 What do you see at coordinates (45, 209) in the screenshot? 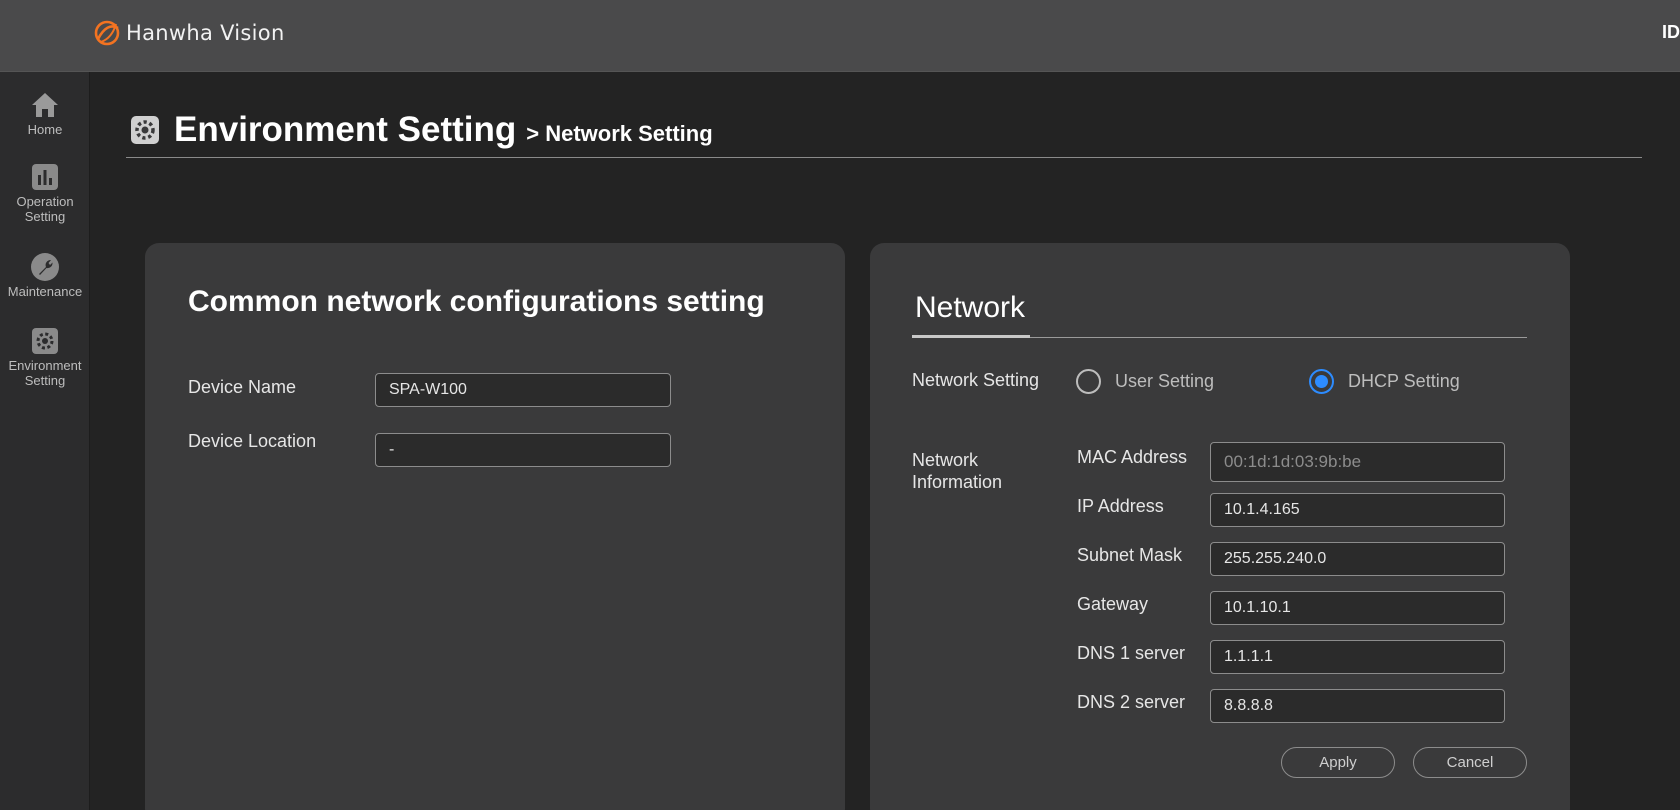
I see `sidebar-item-label: Operation Setting` at bounding box center [45, 209].